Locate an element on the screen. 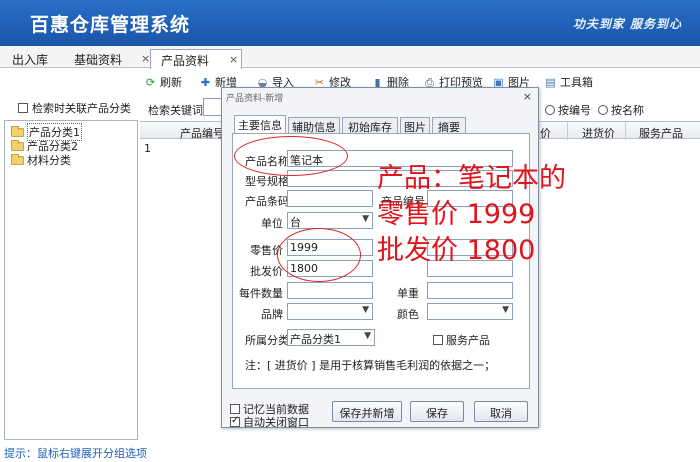  tab-label: 产品资料 is located at coordinates (185, 61).